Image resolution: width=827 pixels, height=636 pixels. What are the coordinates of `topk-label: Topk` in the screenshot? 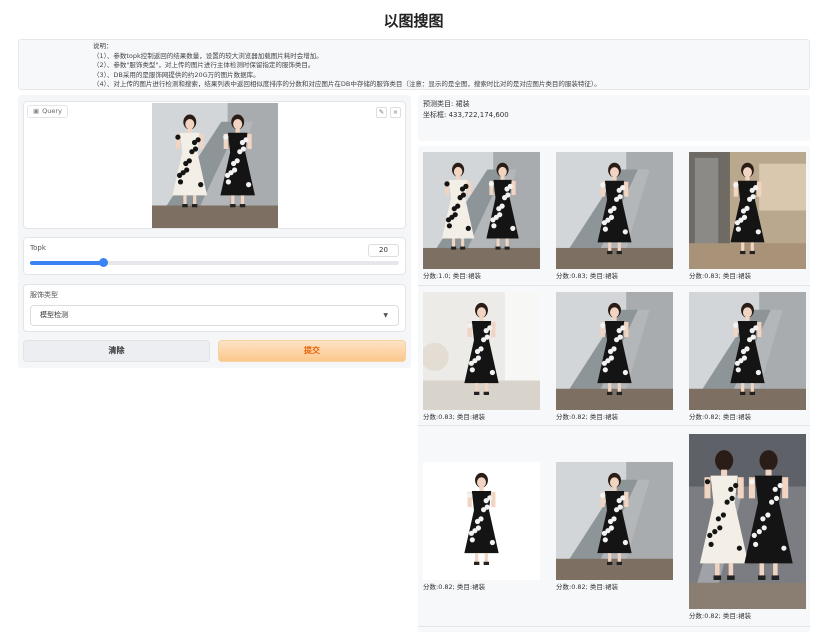 It's located at (38, 248).